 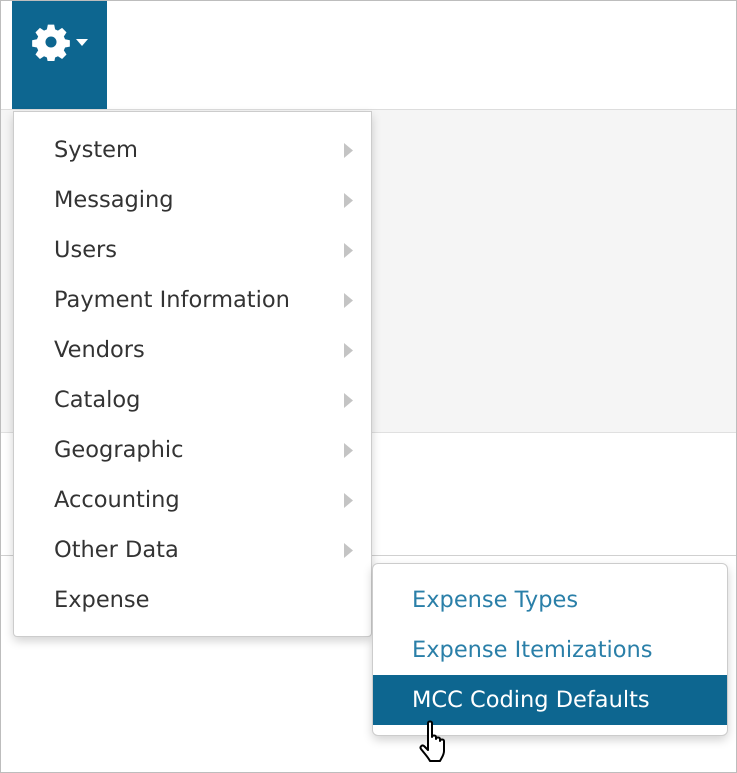 What do you see at coordinates (192, 150) in the screenshot?
I see `menu-item: System` at bounding box center [192, 150].